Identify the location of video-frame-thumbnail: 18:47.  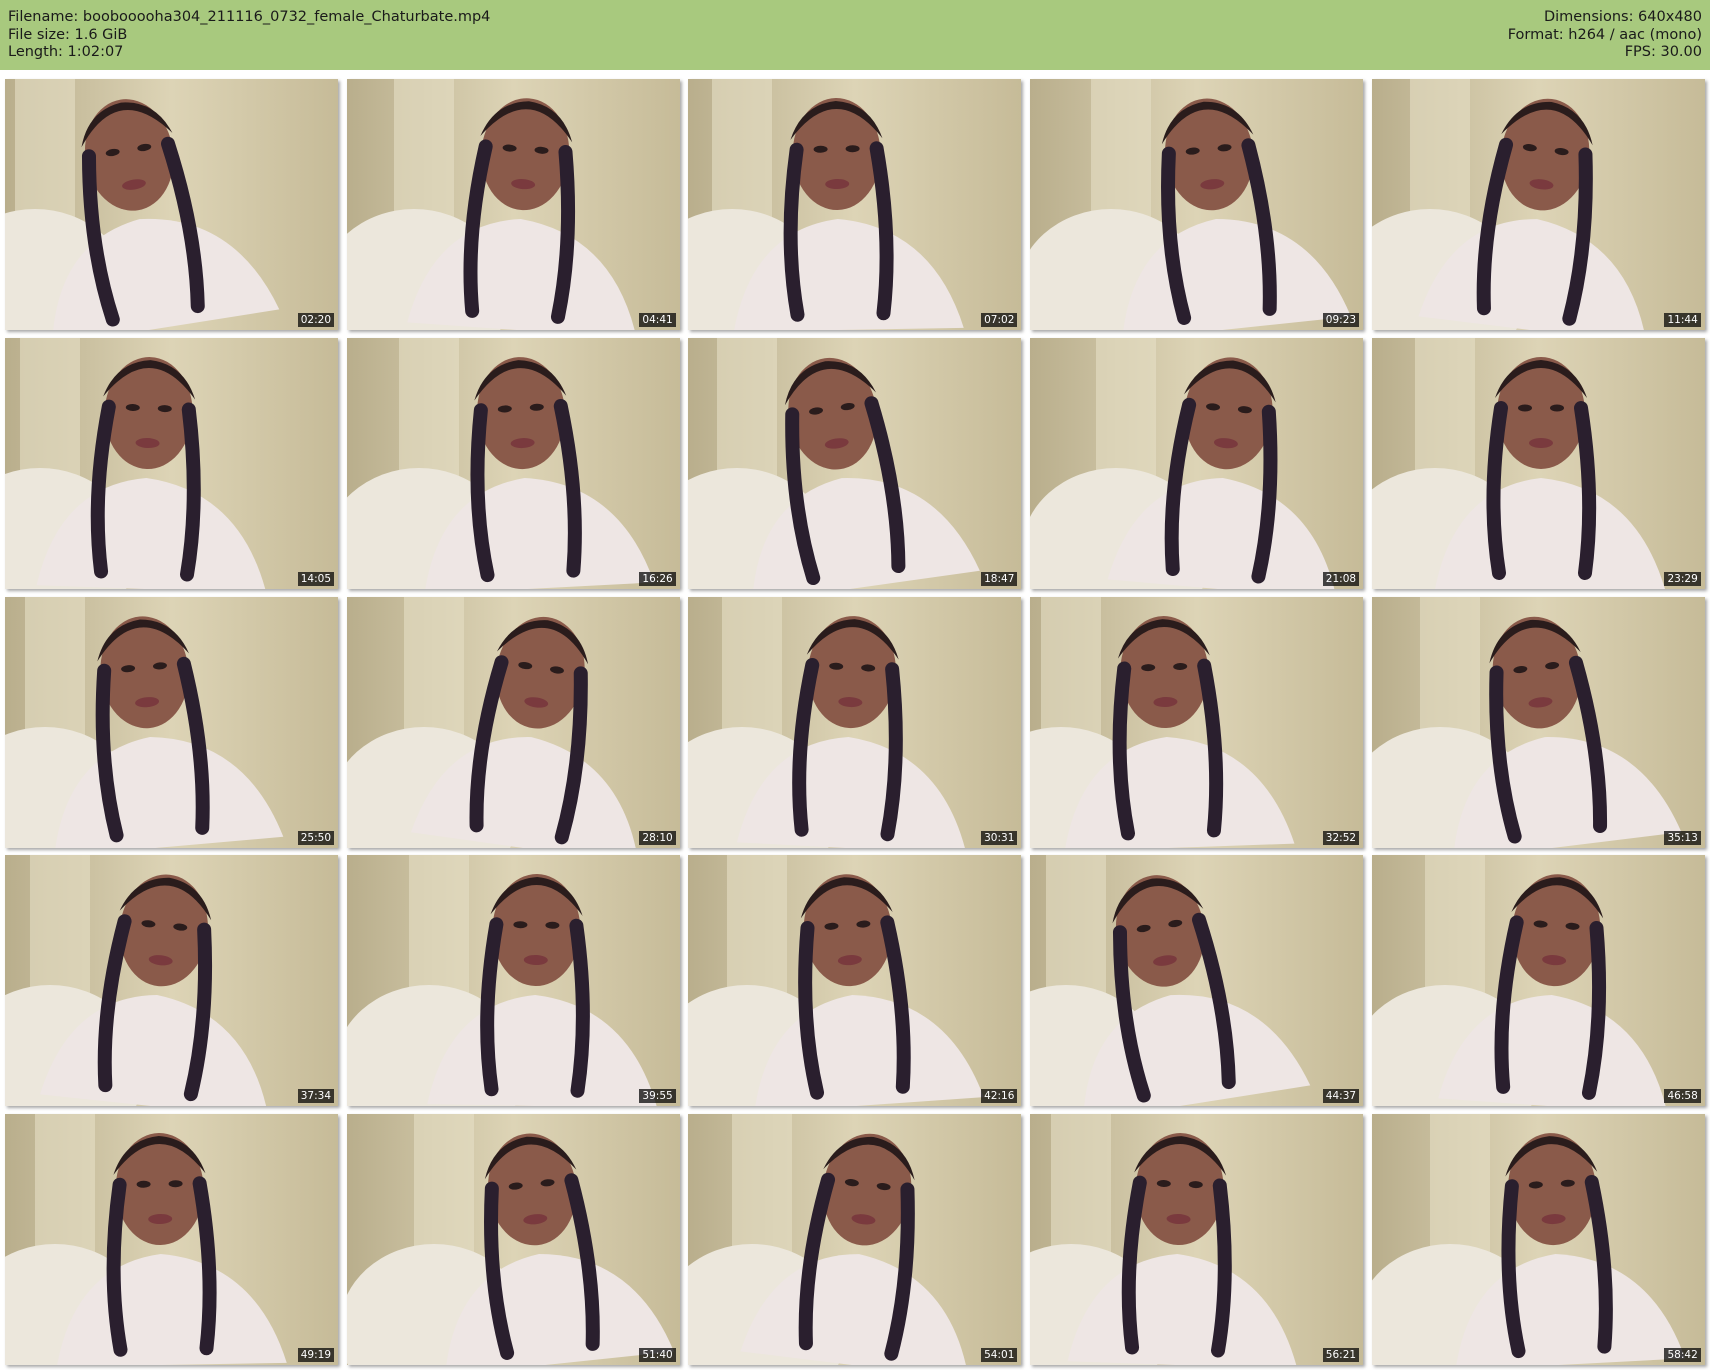
(855, 463).